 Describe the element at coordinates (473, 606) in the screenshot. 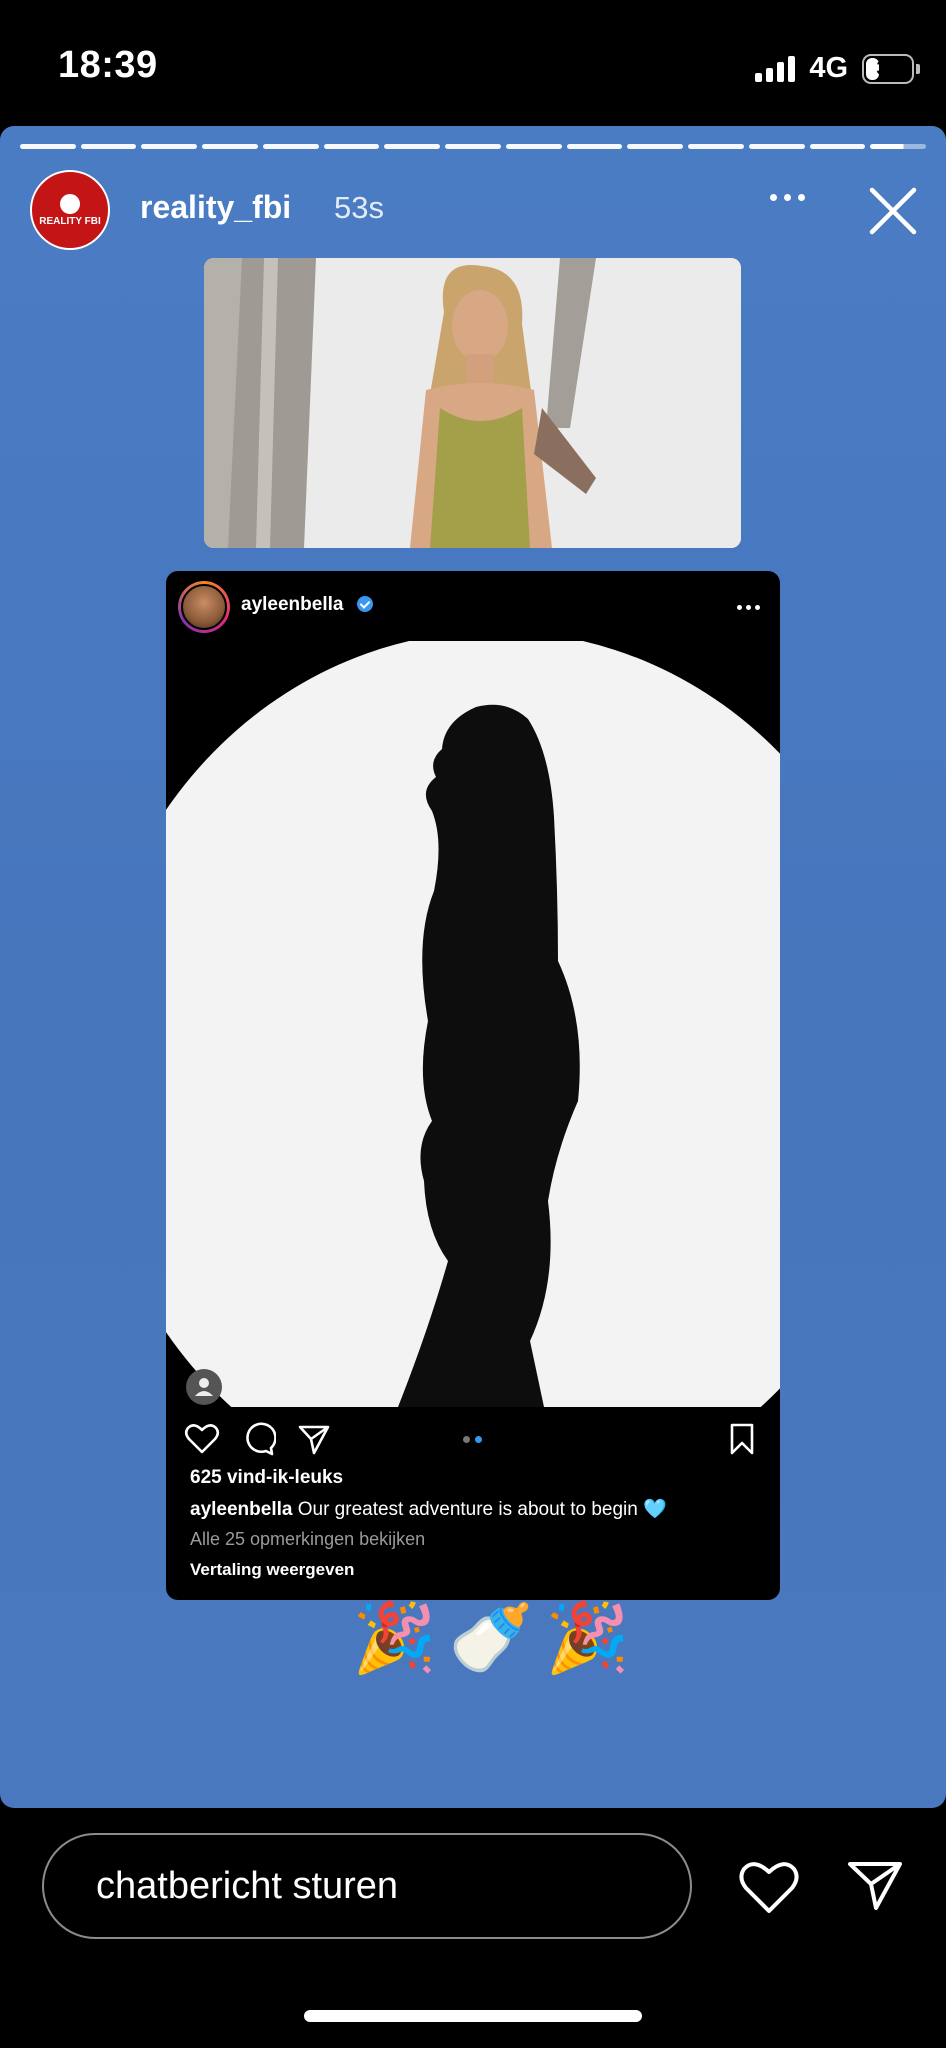

I see `post-header: ayleenbella` at that location.